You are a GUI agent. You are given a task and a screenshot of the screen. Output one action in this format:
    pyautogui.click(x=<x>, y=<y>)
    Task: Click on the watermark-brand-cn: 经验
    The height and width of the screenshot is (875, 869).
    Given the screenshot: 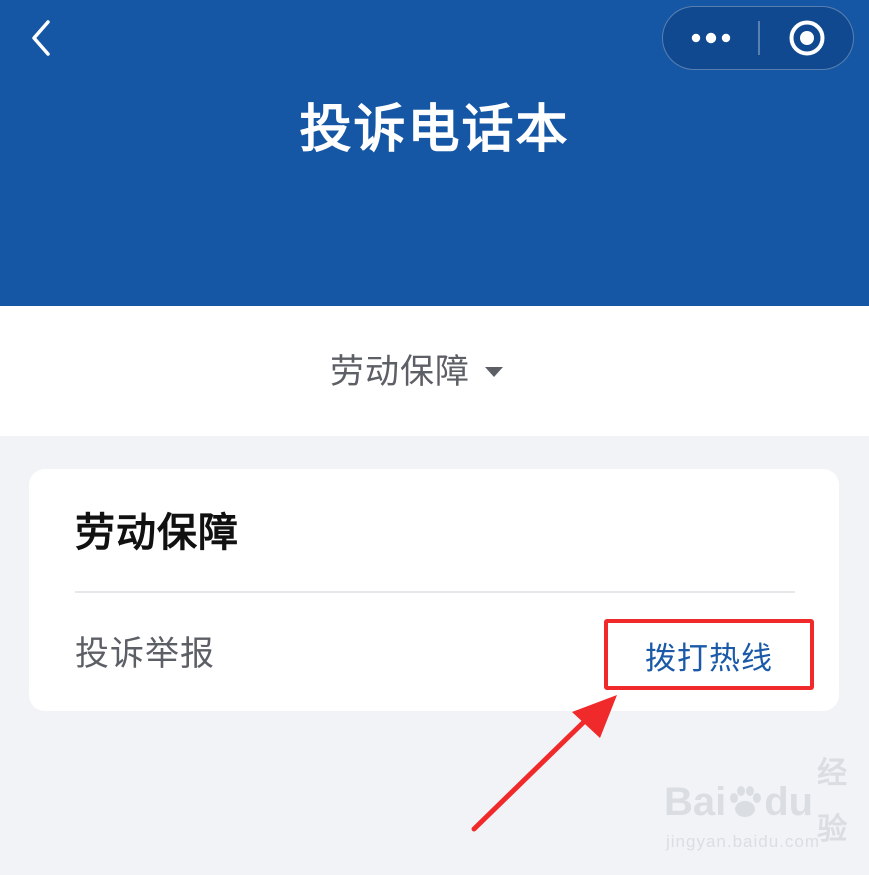 What is the action you would take?
    pyautogui.click(x=832, y=801)
    